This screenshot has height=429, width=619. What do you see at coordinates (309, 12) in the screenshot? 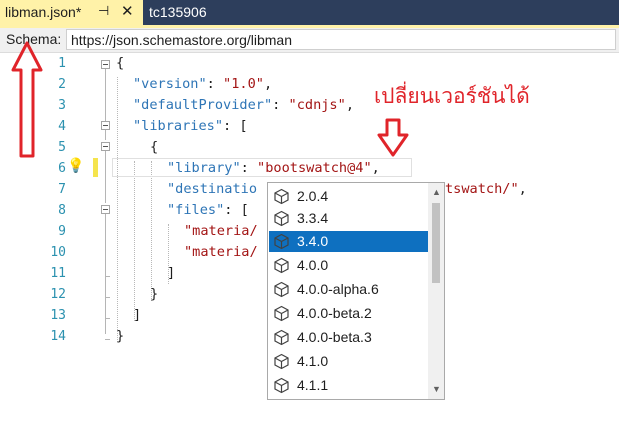
I see `document-tab-bar: libman.json* ⊣ ✕ tc135906` at bounding box center [309, 12].